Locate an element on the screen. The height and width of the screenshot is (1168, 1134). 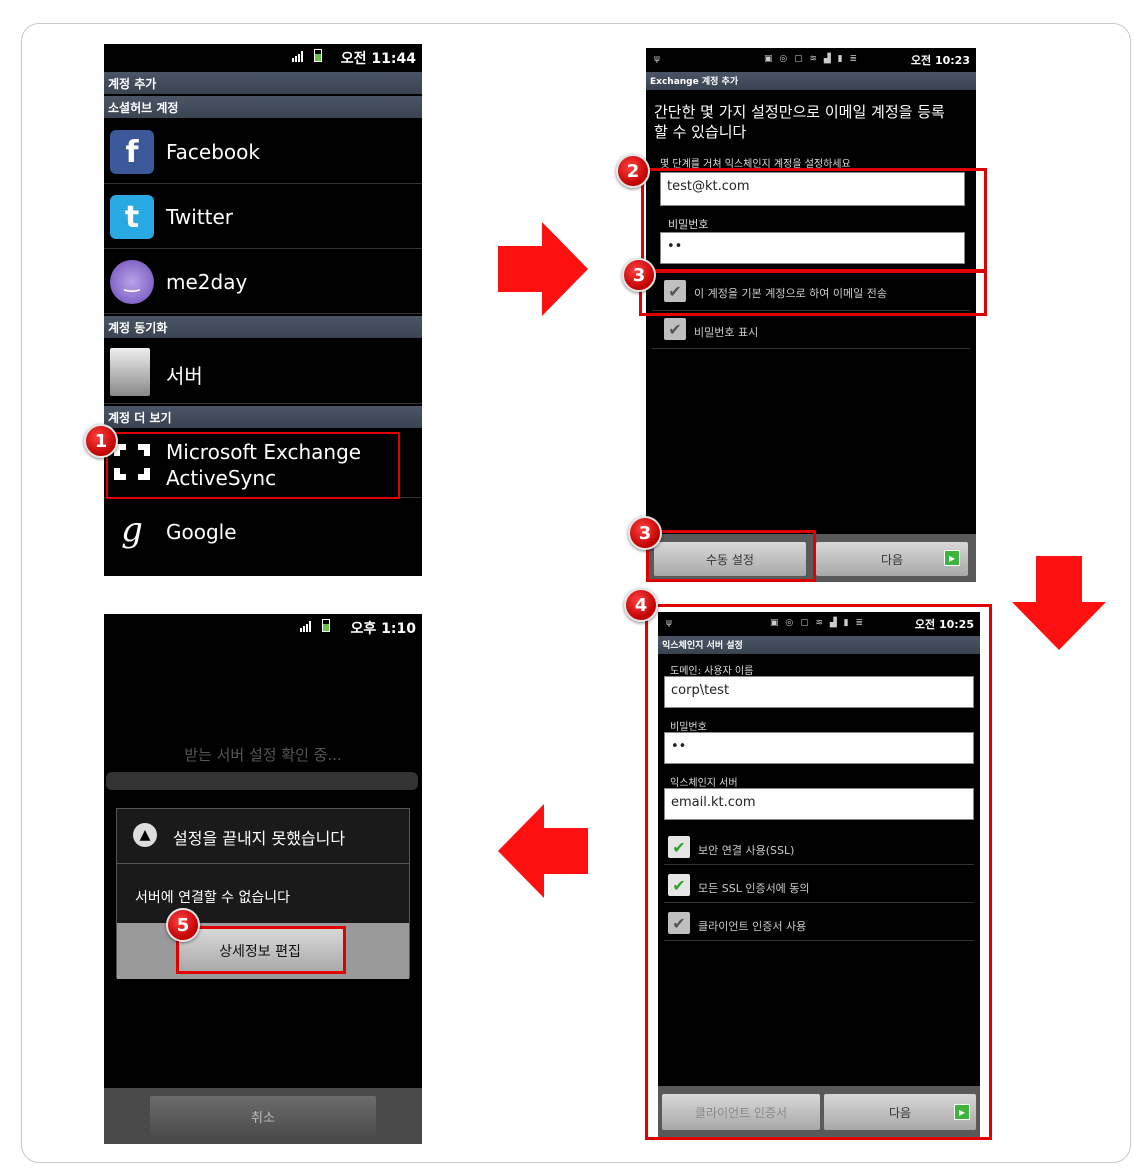
button-bar: 취소 is located at coordinates (263, 1116).